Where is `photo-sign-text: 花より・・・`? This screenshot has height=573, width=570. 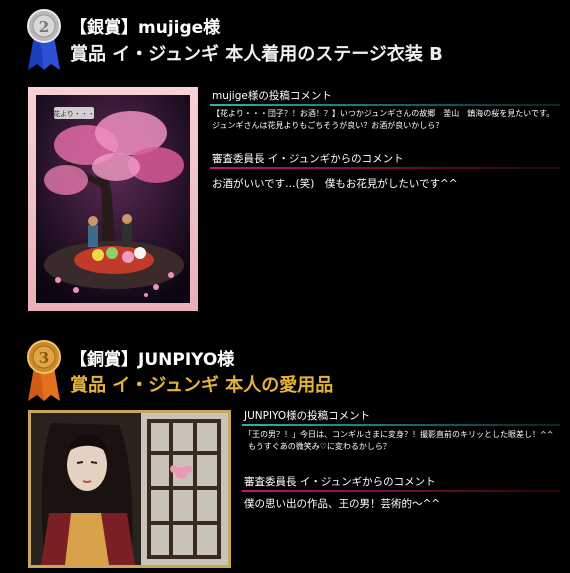 photo-sign-text: 花より・・・ is located at coordinates (74, 113).